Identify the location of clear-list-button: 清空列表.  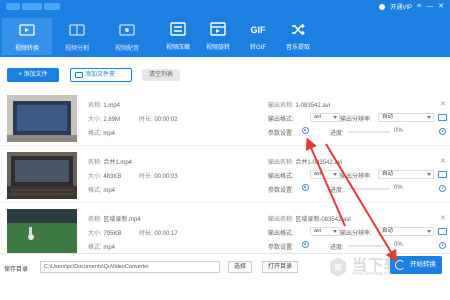
(161, 75).